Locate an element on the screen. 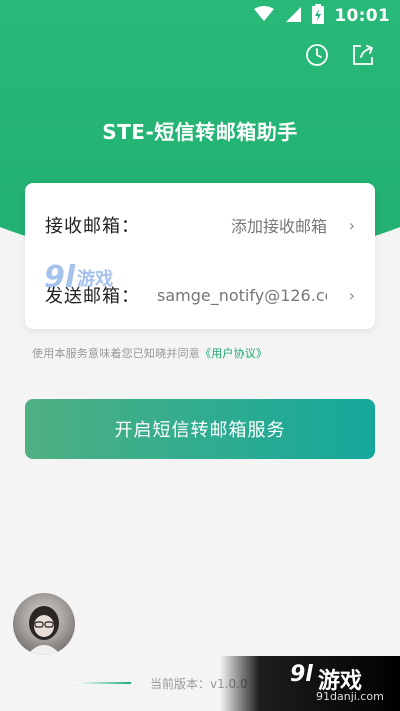 This screenshot has width=400, height=711. status-bar: 10:01 is located at coordinates (200, 16).